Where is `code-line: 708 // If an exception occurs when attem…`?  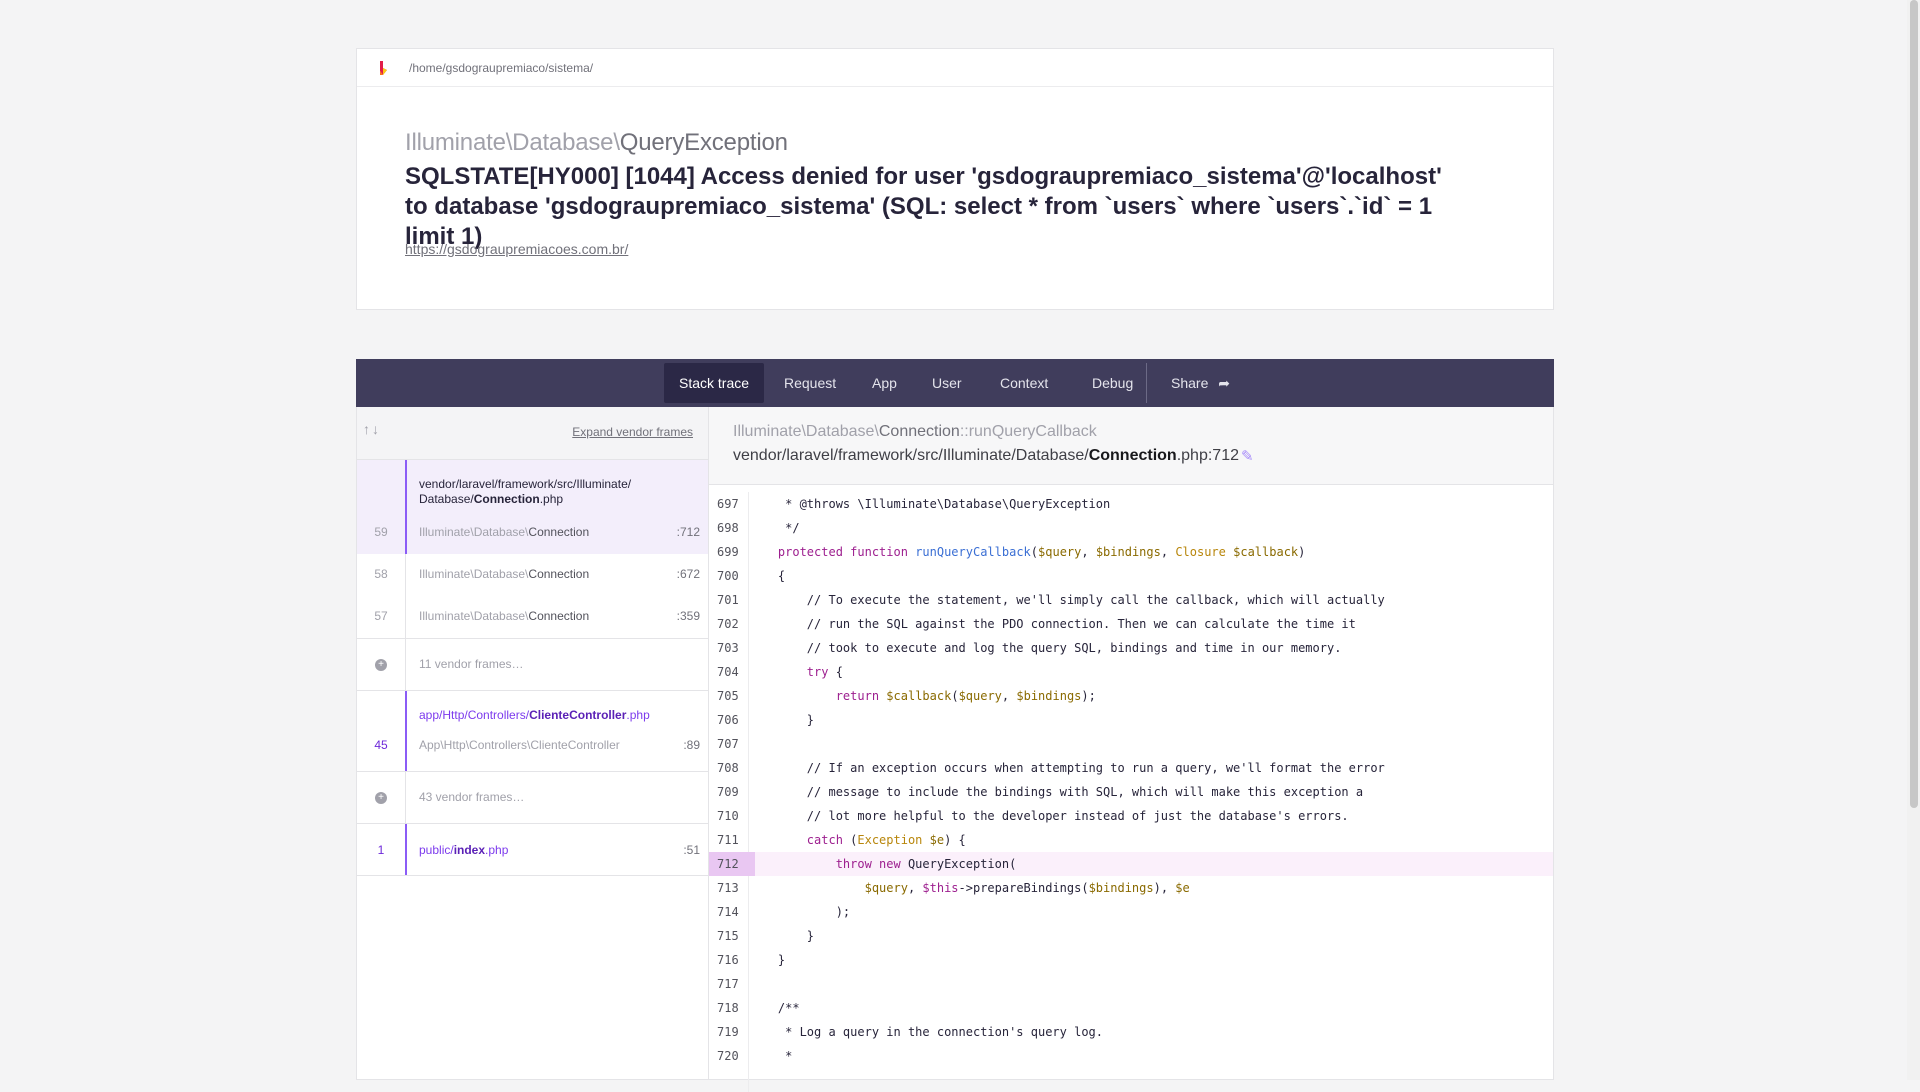
code-line: 708 // If an exception occurs when attem… is located at coordinates (1131, 768).